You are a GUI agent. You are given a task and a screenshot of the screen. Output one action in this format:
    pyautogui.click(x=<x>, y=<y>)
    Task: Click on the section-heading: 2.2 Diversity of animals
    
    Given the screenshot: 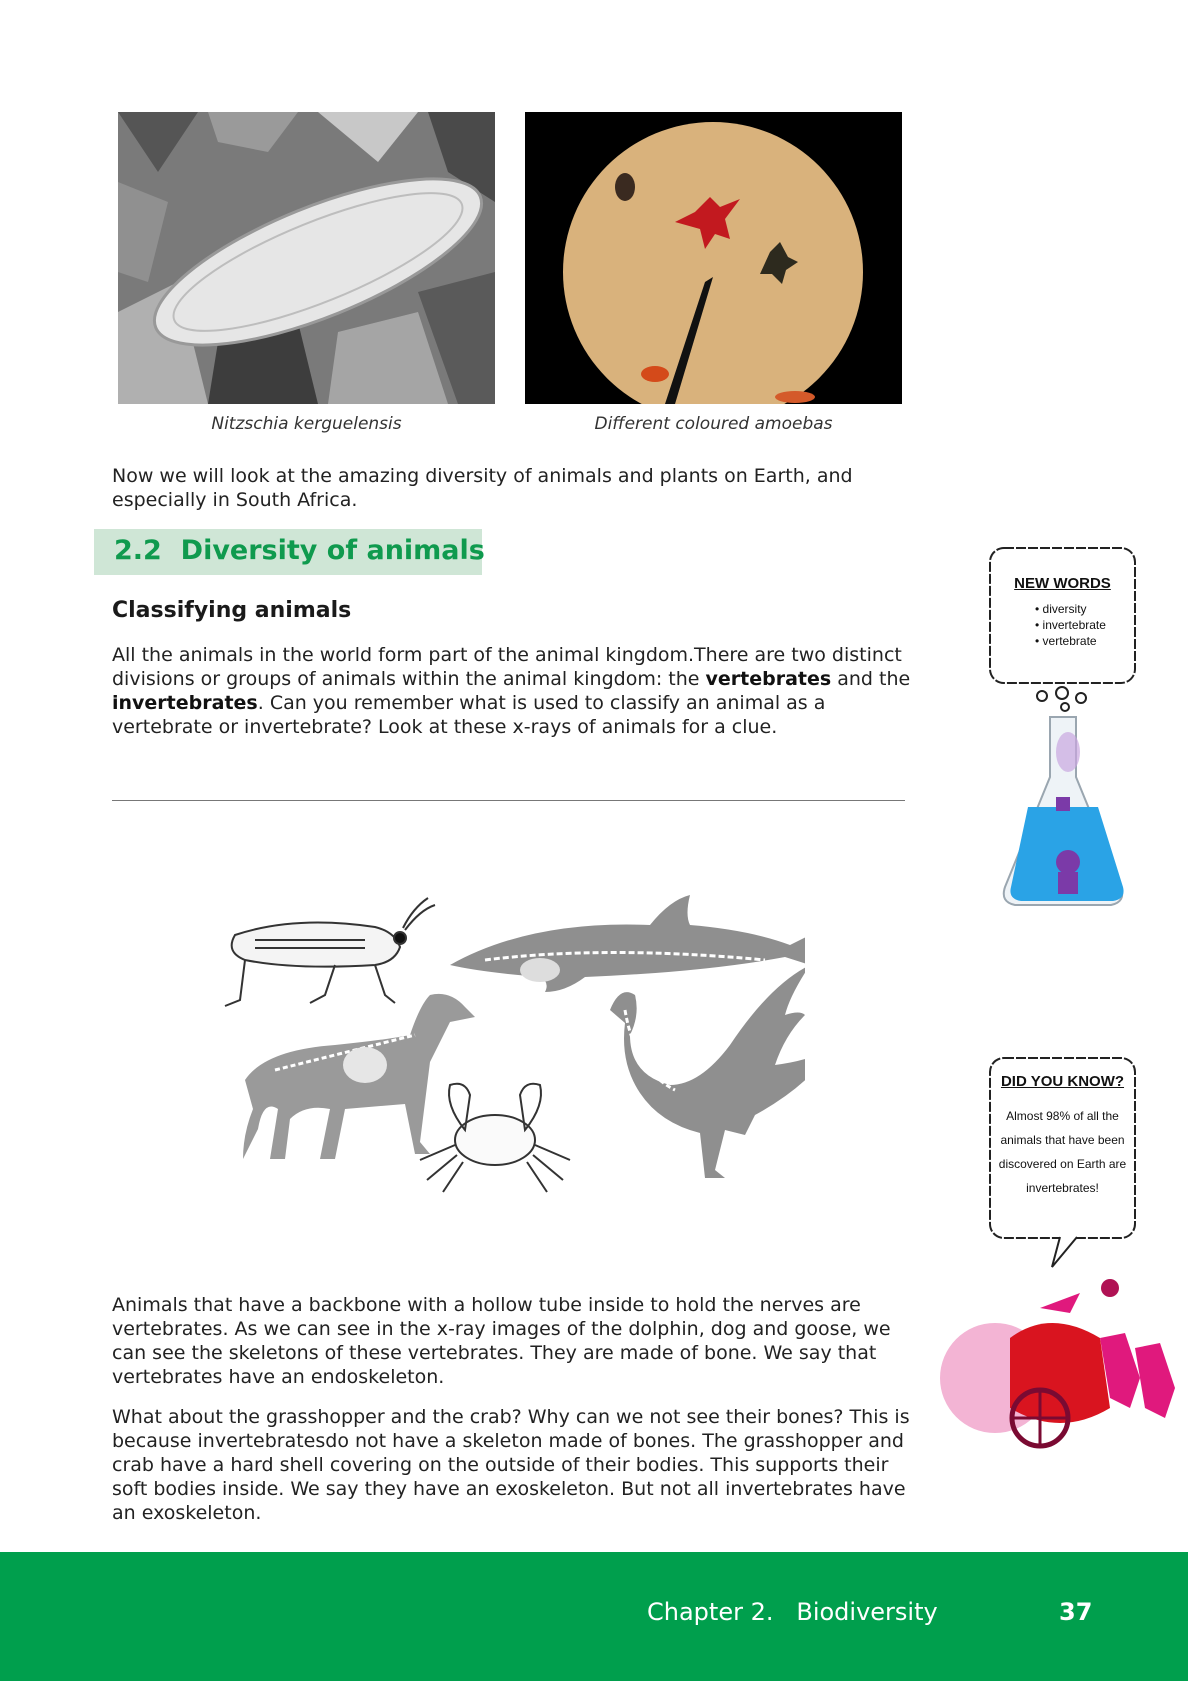 What is the action you would take?
    pyautogui.click(x=299, y=551)
    